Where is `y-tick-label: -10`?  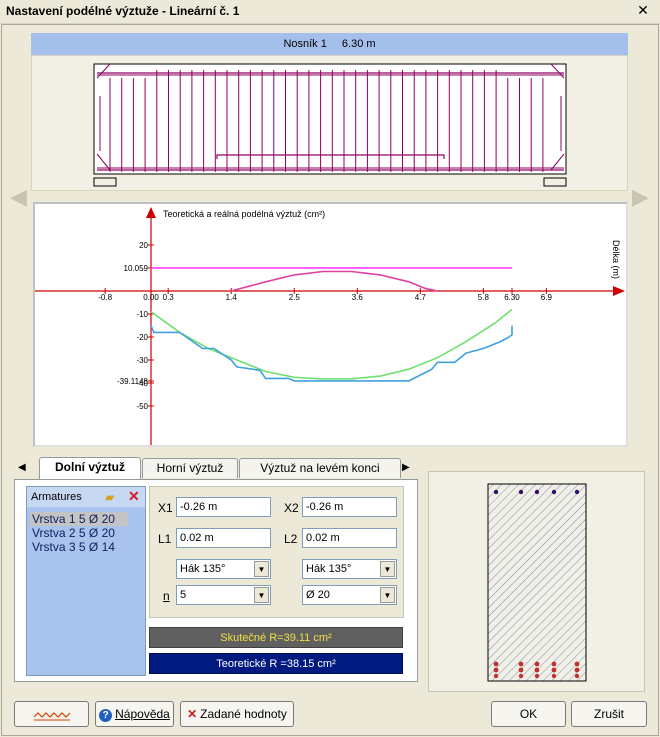
y-tick-label: -10 is located at coordinates (142, 314).